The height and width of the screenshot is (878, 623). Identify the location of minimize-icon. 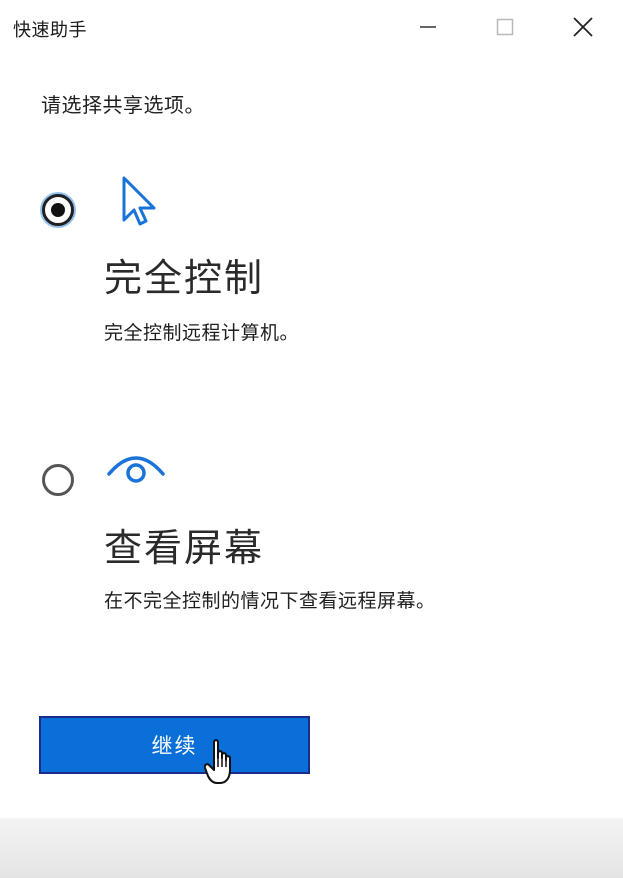
(428, 27).